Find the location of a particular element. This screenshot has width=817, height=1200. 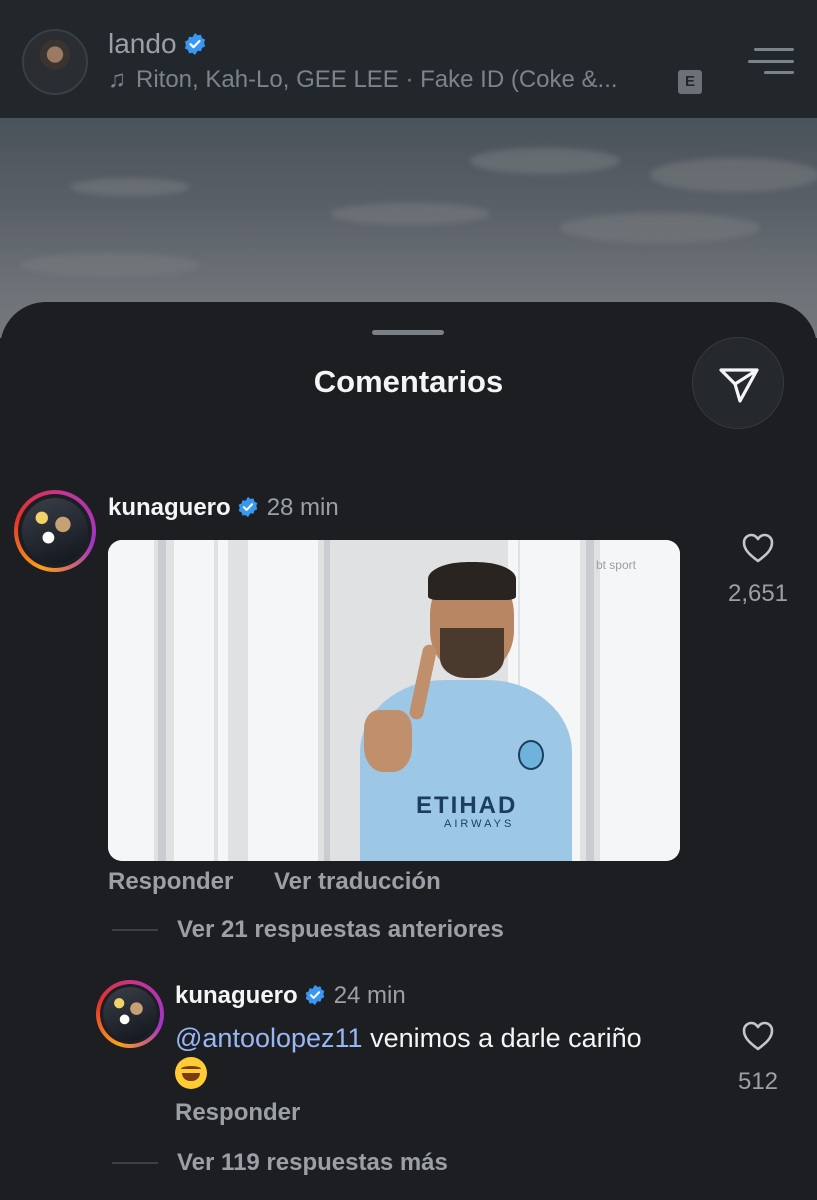

send-button is located at coordinates (738, 383).